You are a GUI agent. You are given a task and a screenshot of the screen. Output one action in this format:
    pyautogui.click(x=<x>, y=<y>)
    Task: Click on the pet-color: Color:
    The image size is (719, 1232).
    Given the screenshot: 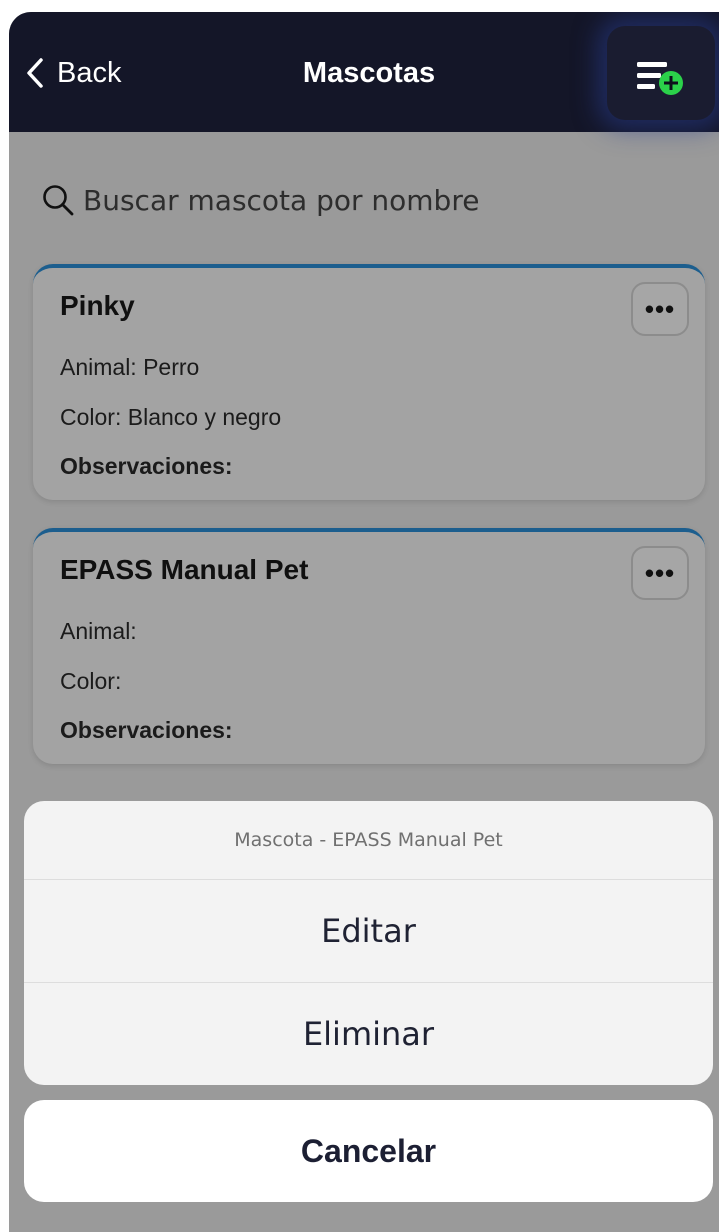 What is the action you would take?
    pyautogui.click(x=91, y=681)
    